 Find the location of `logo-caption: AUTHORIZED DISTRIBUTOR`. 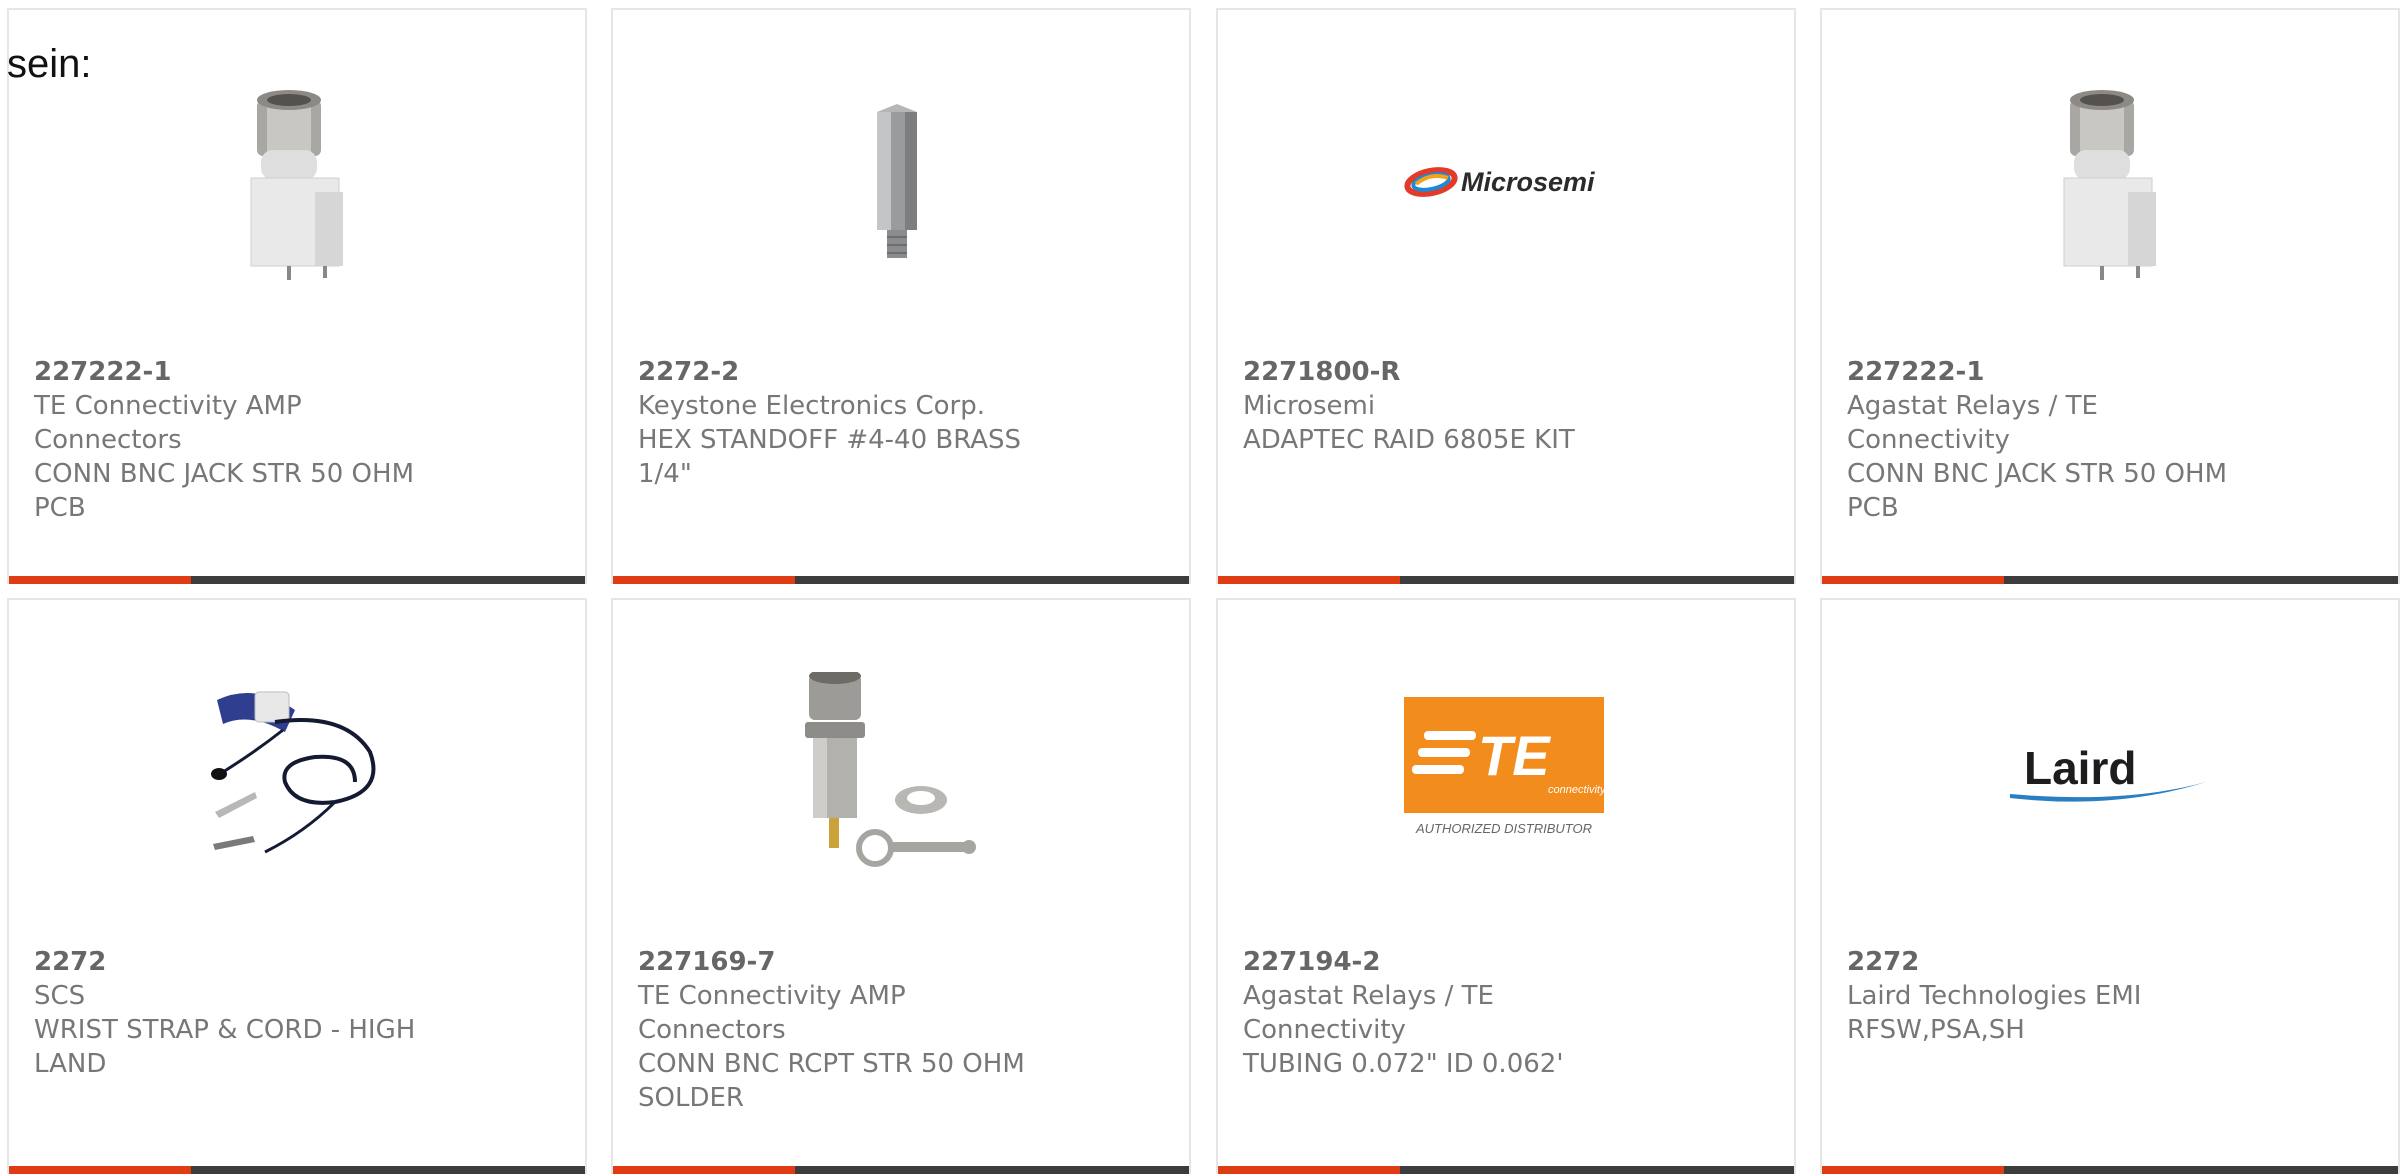

logo-caption: AUTHORIZED DISTRIBUTOR is located at coordinates (1503, 828).